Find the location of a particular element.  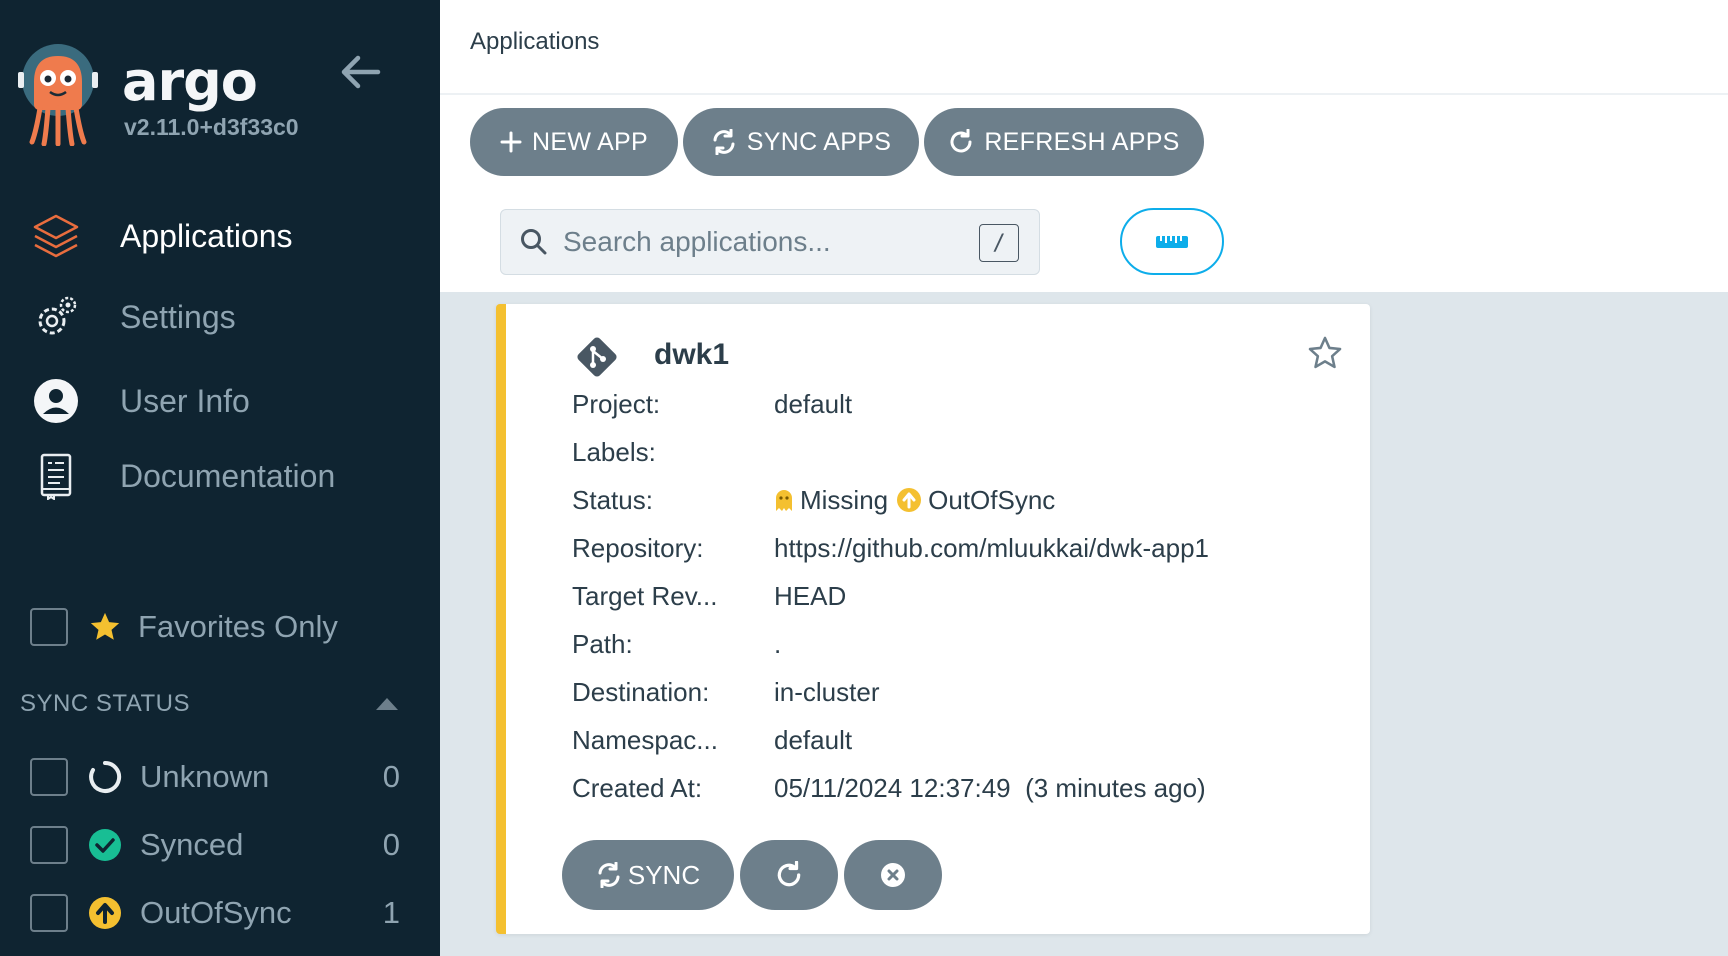

filter-unknown: Unknown 0 is located at coordinates (215, 777).